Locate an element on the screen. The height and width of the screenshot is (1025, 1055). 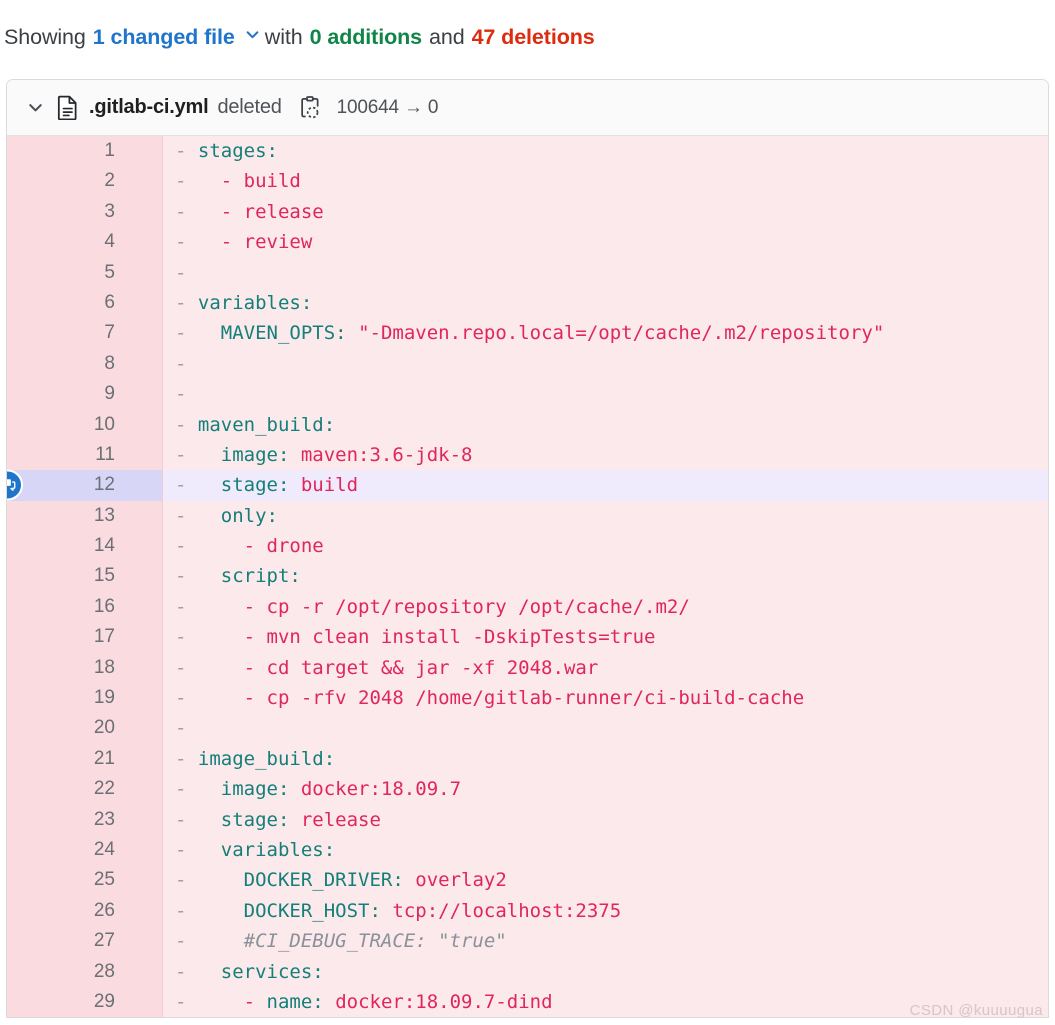
diff-line-number: 6 is located at coordinates (84, 303).